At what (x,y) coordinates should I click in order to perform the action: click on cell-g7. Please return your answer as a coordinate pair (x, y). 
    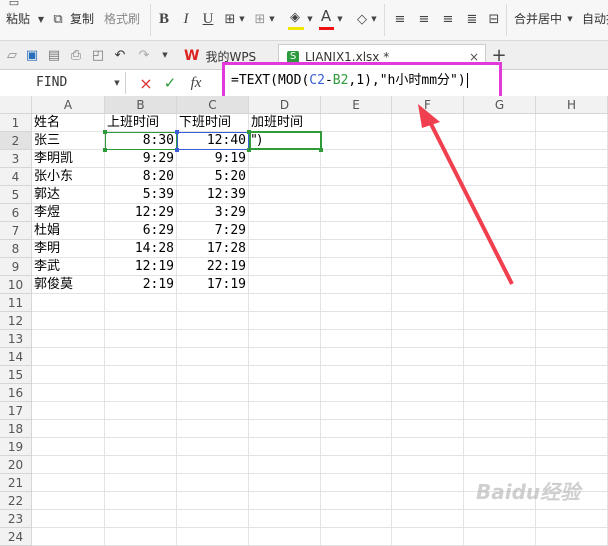
    Looking at the image, I should click on (500, 231).